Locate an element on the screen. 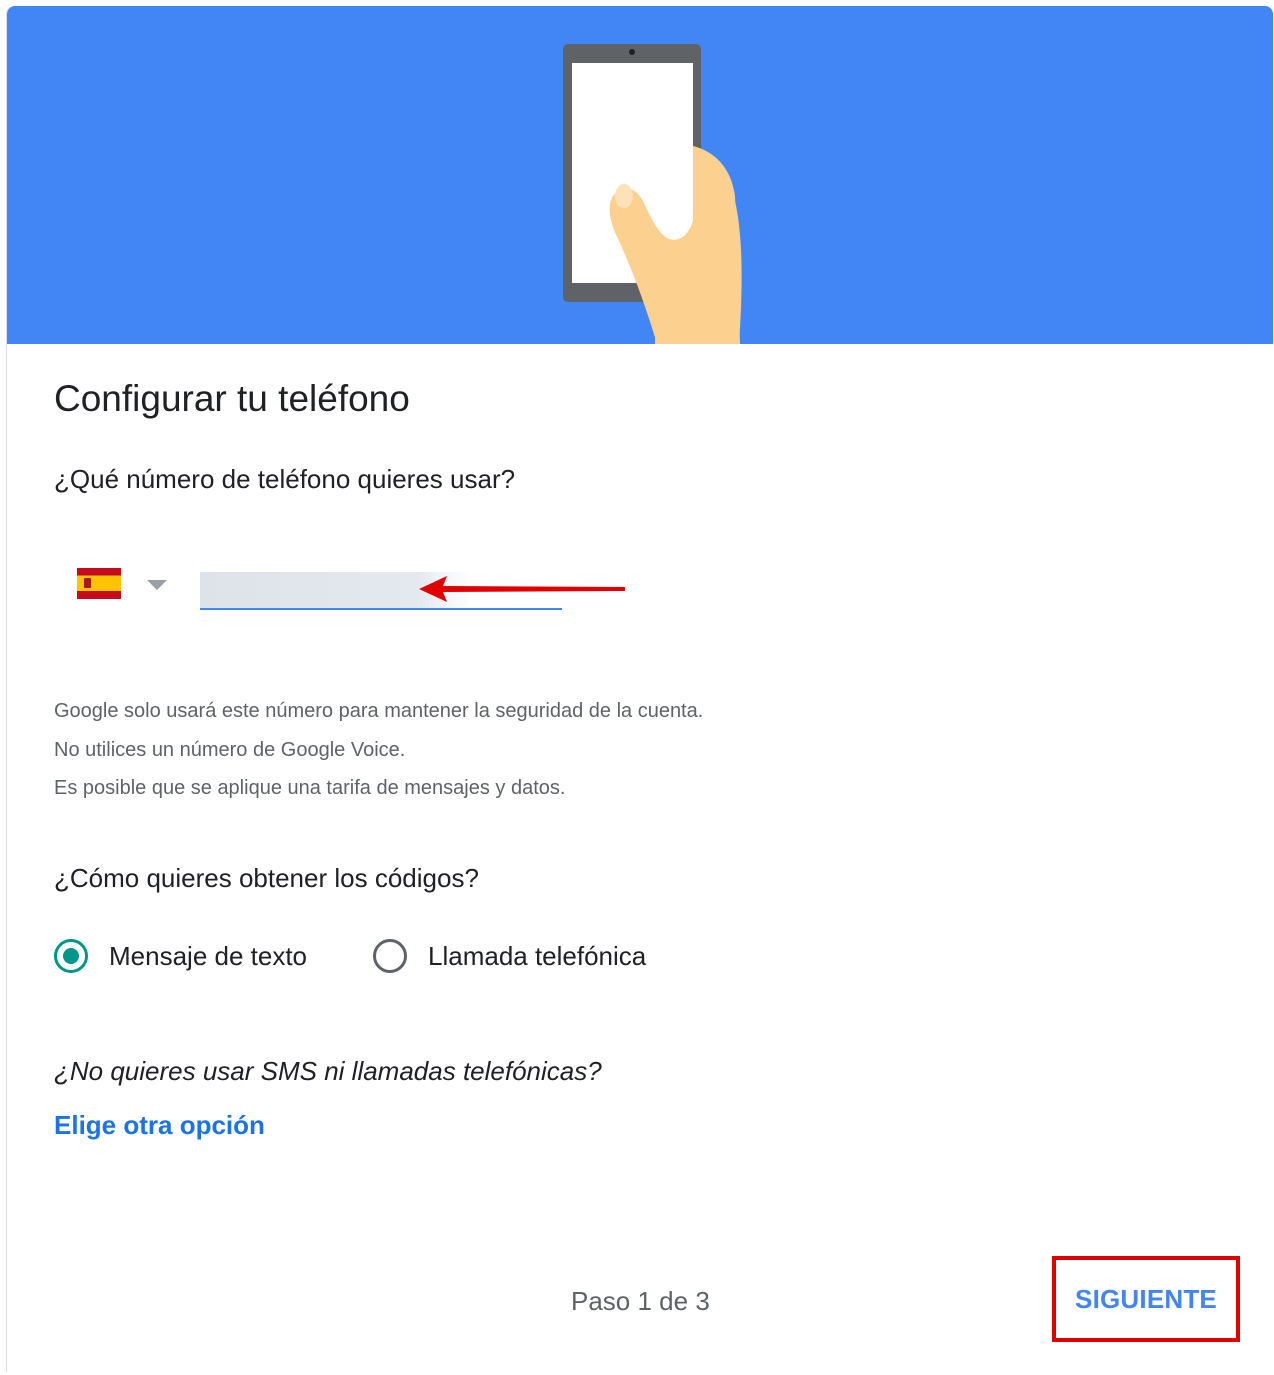 The height and width of the screenshot is (1375, 1274). red-arrow-annotation is located at coordinates (522, 589).